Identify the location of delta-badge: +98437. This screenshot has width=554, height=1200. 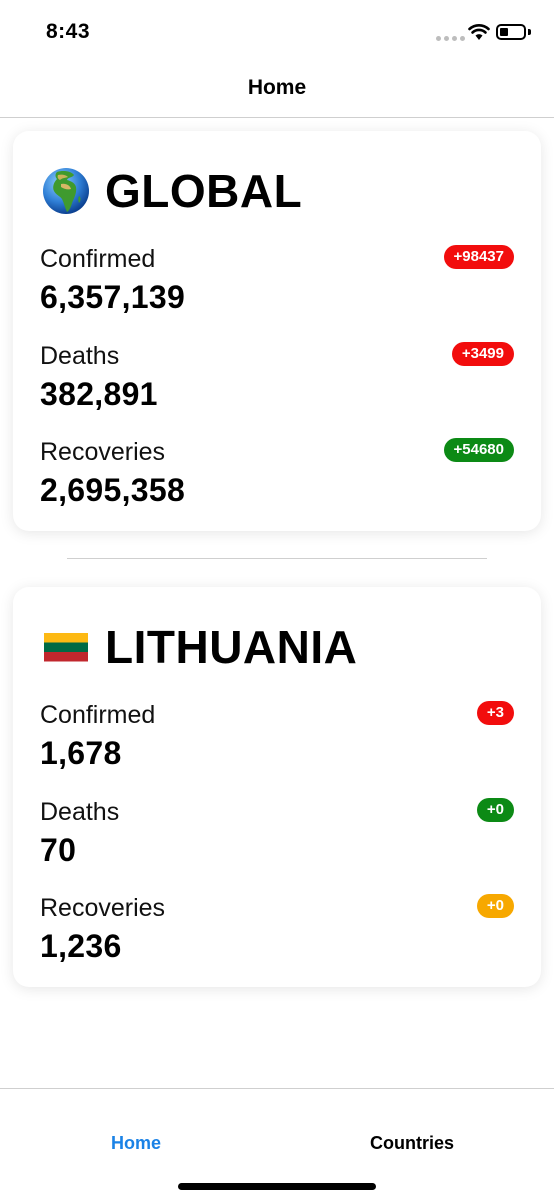
(478, 257).